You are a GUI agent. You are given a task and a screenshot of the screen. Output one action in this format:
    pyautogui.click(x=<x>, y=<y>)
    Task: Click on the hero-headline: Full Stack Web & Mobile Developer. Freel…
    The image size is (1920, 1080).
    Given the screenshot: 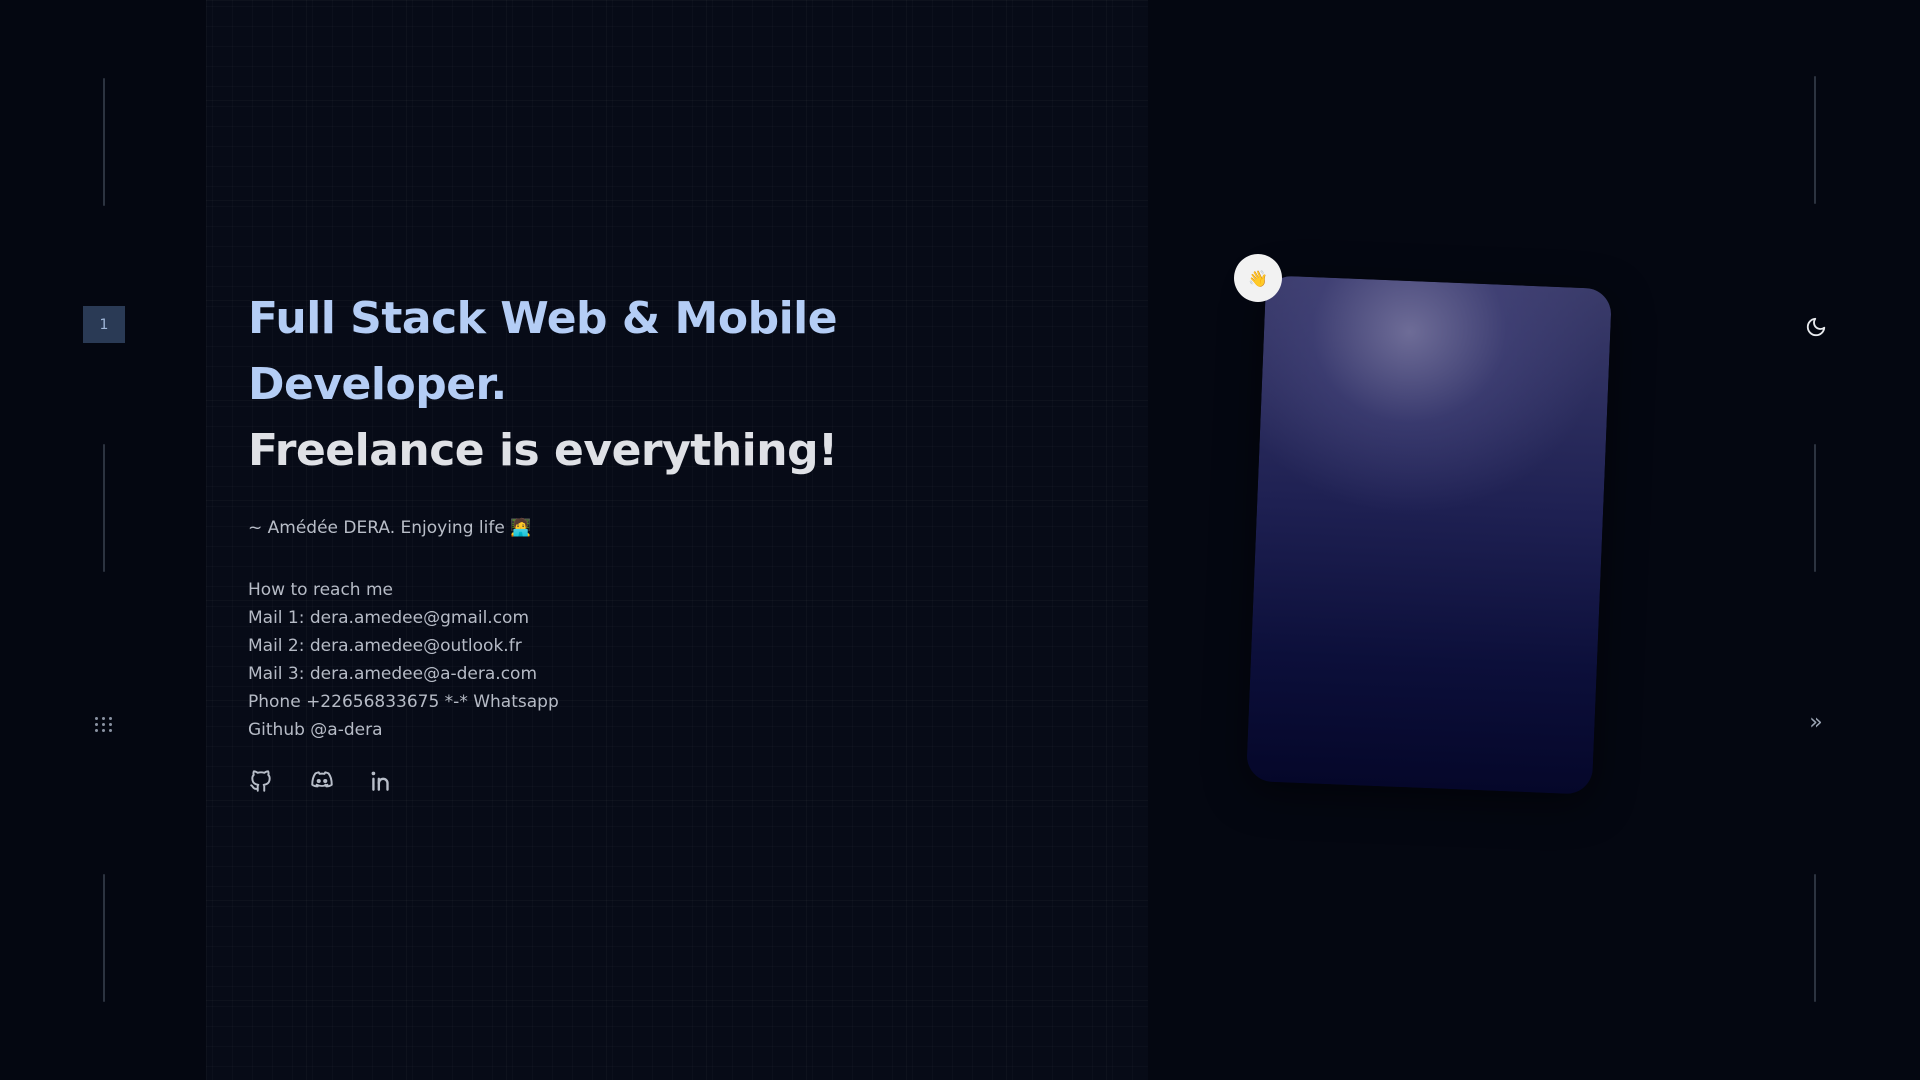 What is the action you would take?
    pyautogui.click(x=568, y=385)
    